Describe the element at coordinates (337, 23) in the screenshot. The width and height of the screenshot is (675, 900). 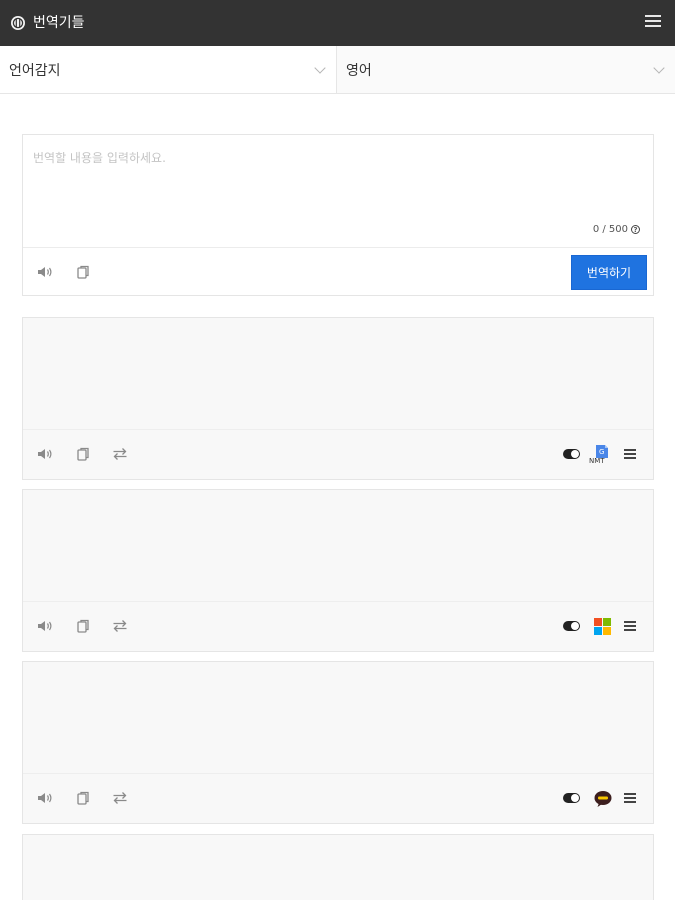
I see `top-bar: 번역기들` at that location.